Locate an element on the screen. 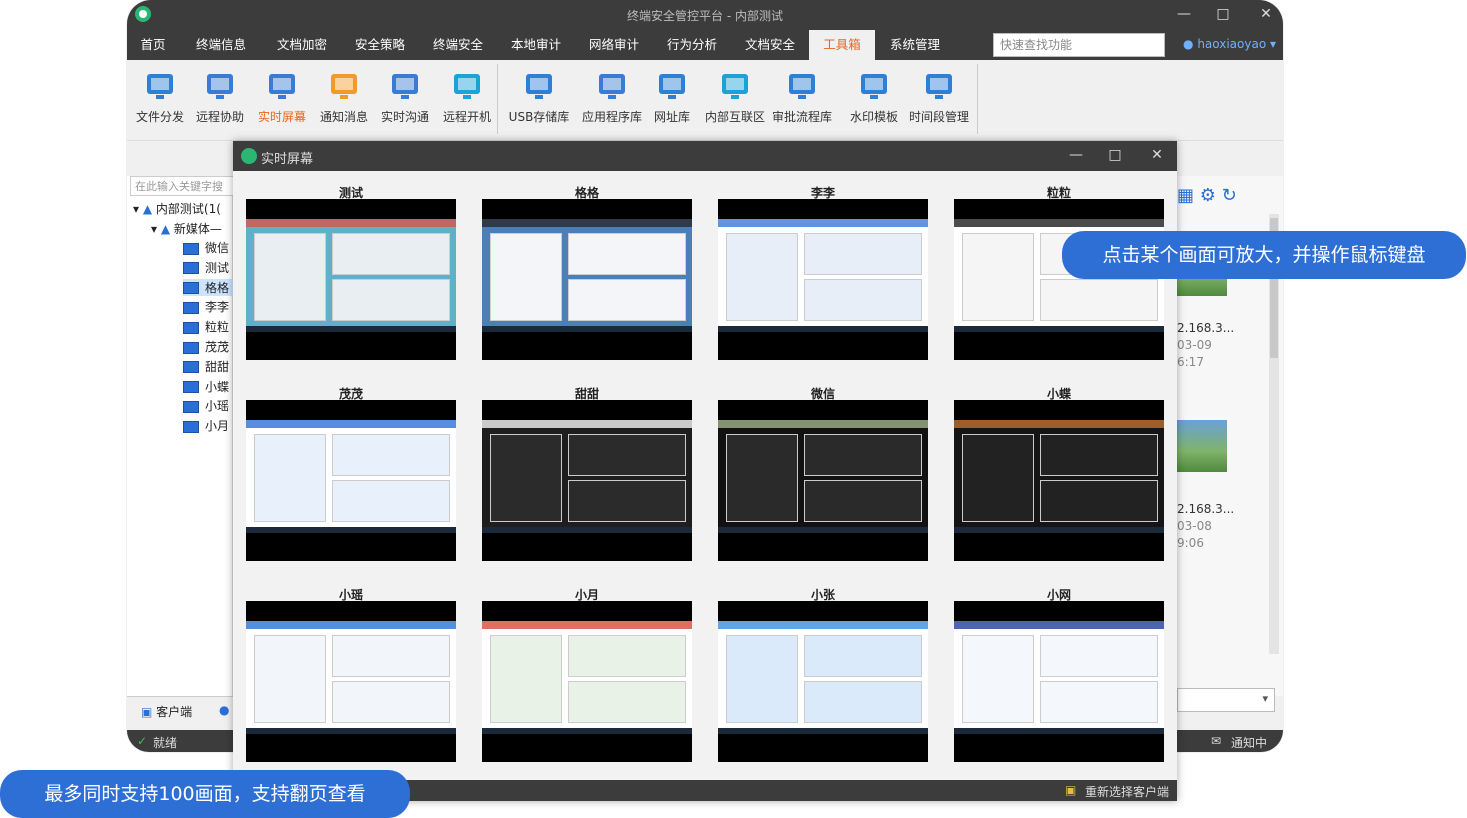 Image resolution: width=1467 pixels, height=818 pixels. screen-cell: 测试 is located at coordinates (351, 272).